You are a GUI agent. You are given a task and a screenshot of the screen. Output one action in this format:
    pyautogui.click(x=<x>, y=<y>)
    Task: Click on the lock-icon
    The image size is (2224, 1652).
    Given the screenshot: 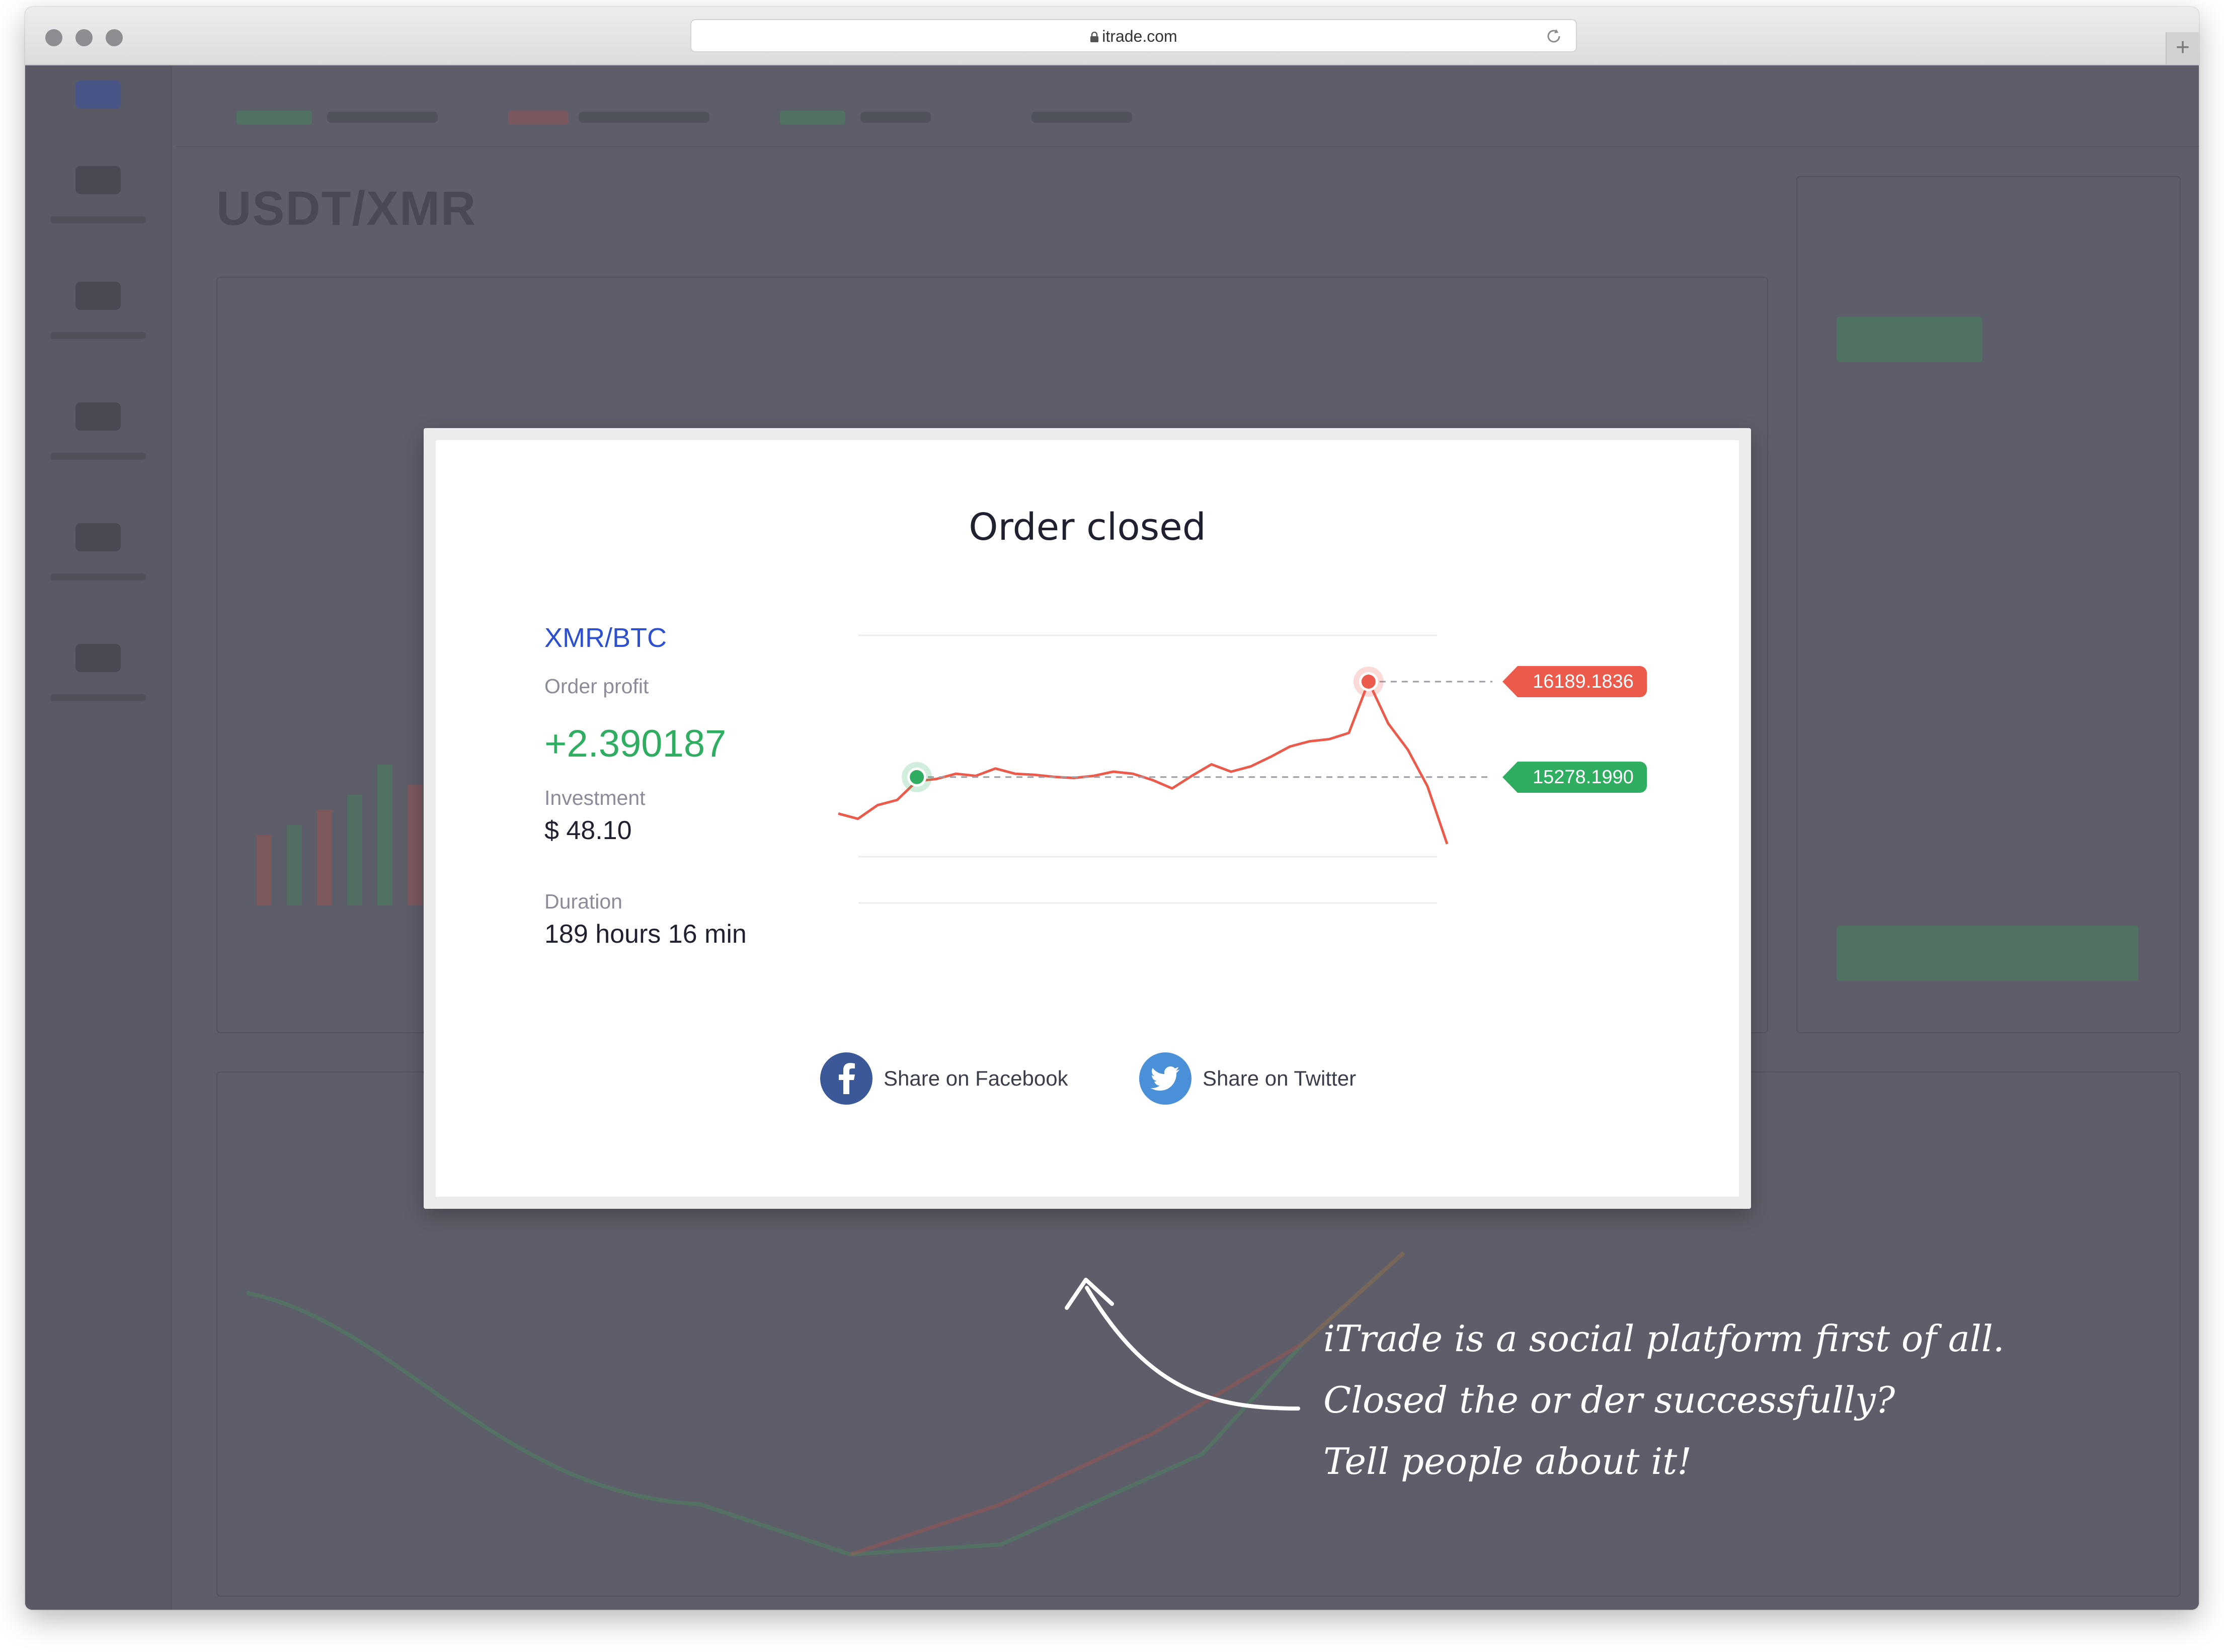 What is the action you would take?
    pyautogui.click(x=1094, y=37)
    